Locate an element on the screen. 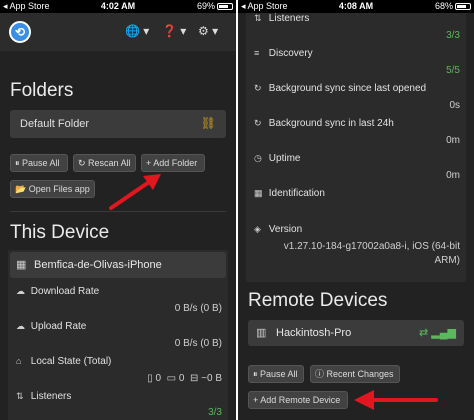 This screenshot has height=420, width=474. download-rate-row: ☁ Download Rate is located at coordinates (117, 291).